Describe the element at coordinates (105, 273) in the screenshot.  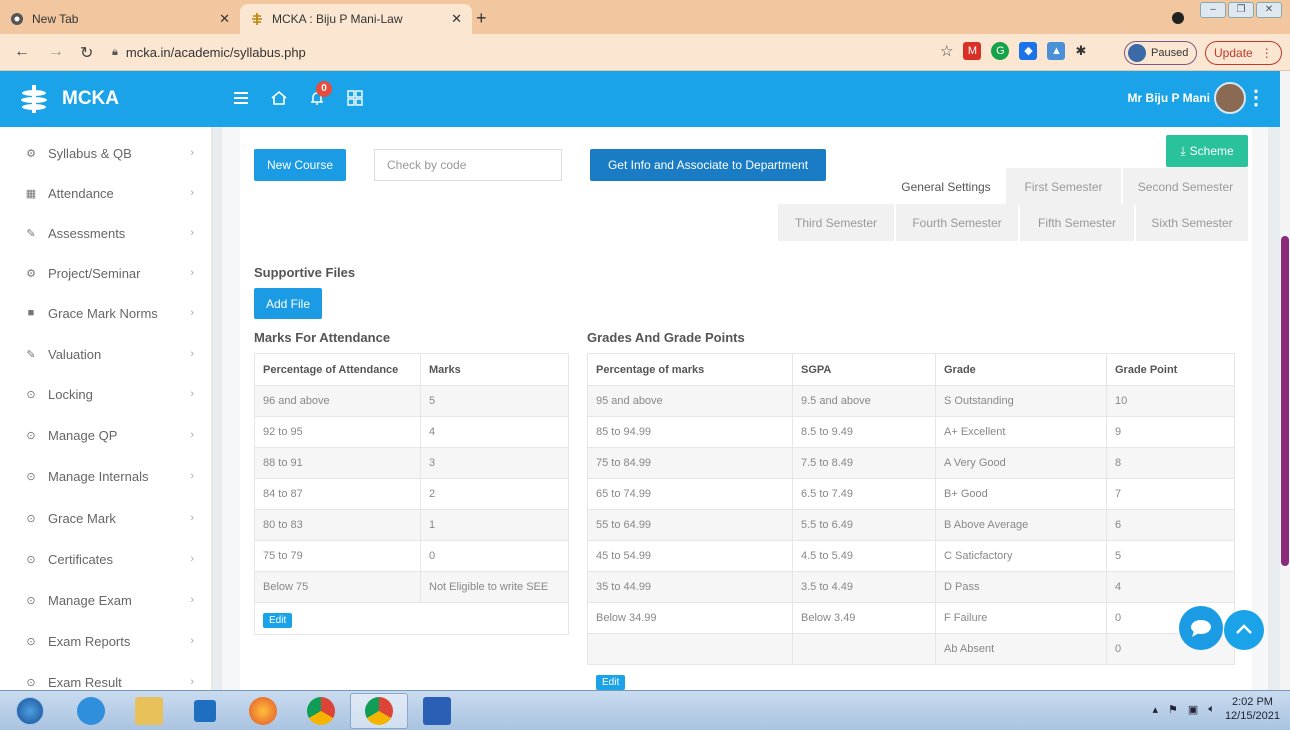
I see `sidebar-item-project-seminar: ⚙ Project/Seminar ›` at that location.